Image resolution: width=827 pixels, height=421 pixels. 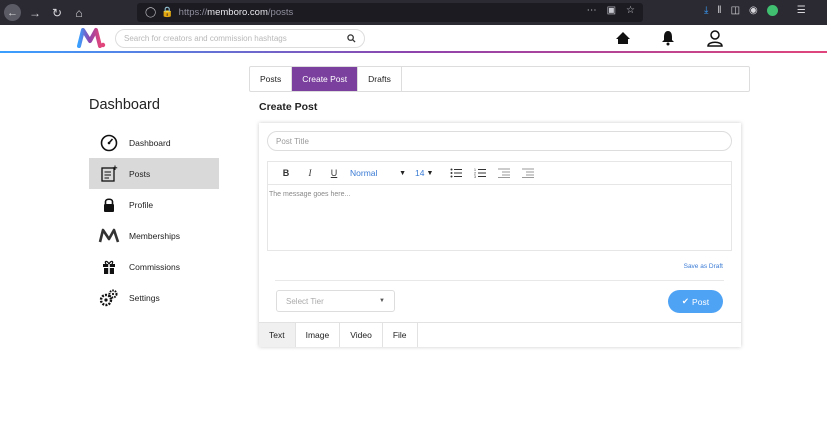 I want to click on paragraph-style-value: Normal, so click(x=364, y=173).